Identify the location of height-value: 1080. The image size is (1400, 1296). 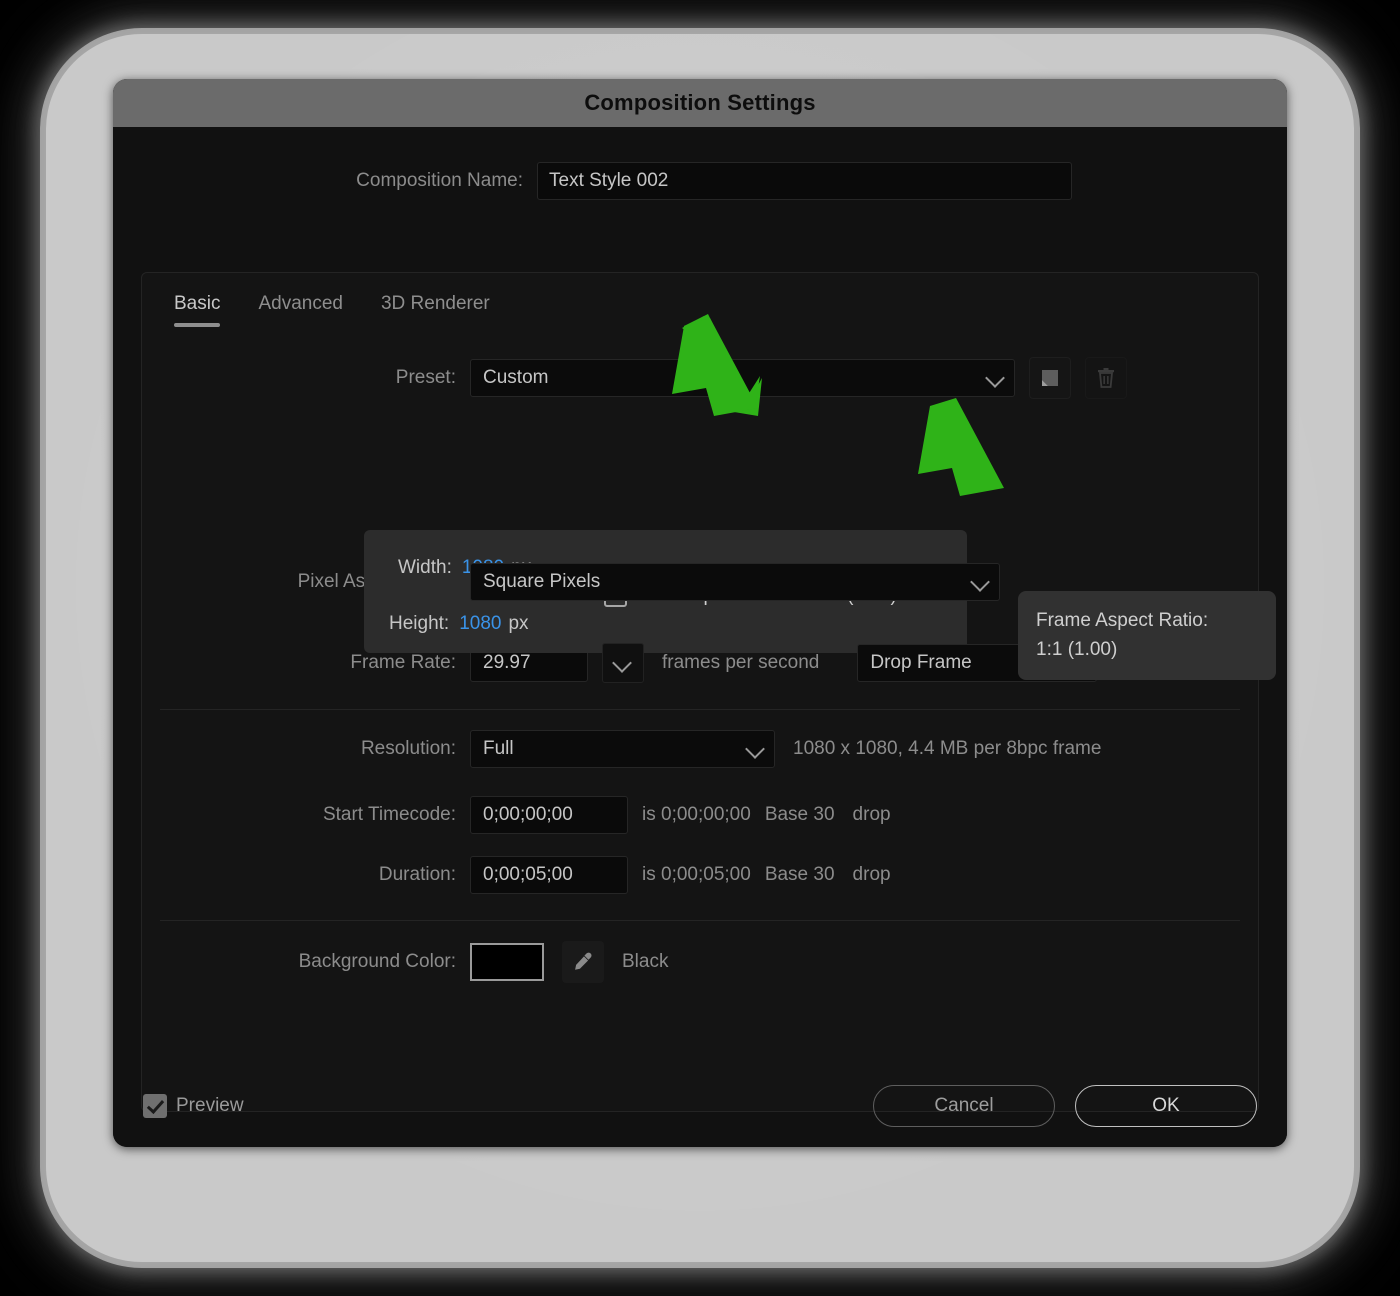
(480, 624).